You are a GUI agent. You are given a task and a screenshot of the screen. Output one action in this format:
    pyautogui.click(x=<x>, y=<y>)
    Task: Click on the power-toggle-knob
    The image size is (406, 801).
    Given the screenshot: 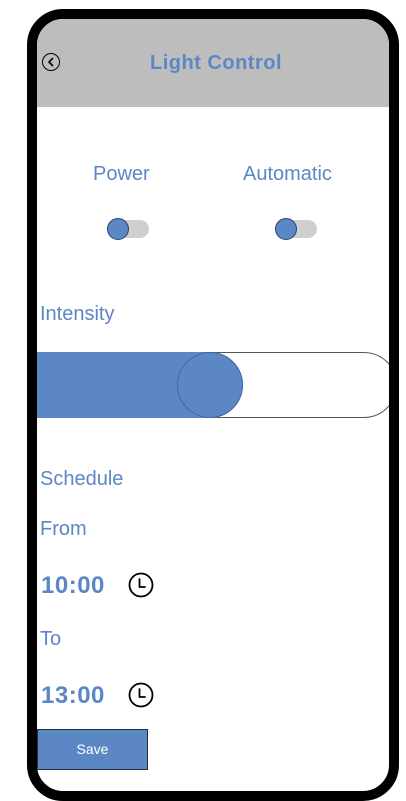 What is the action you would take?
    pyautogui.click(x=118, y=229)
    